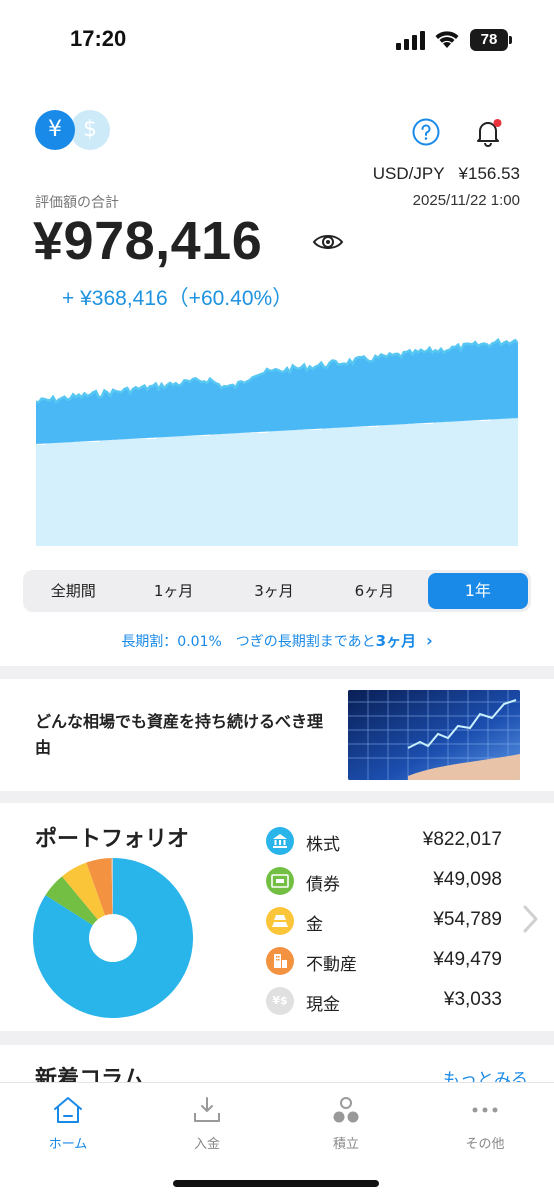 This screenshot has width=554, height=1200. I want to click on visibility-toggle-icon, so click(328, 242).